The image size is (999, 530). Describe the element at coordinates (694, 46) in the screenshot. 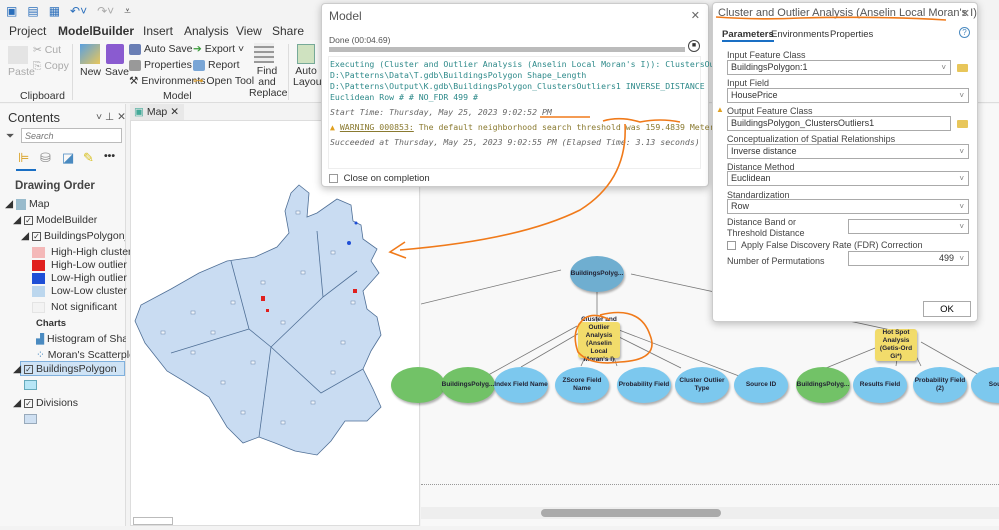

I see `stop-icon: ■` at that location.